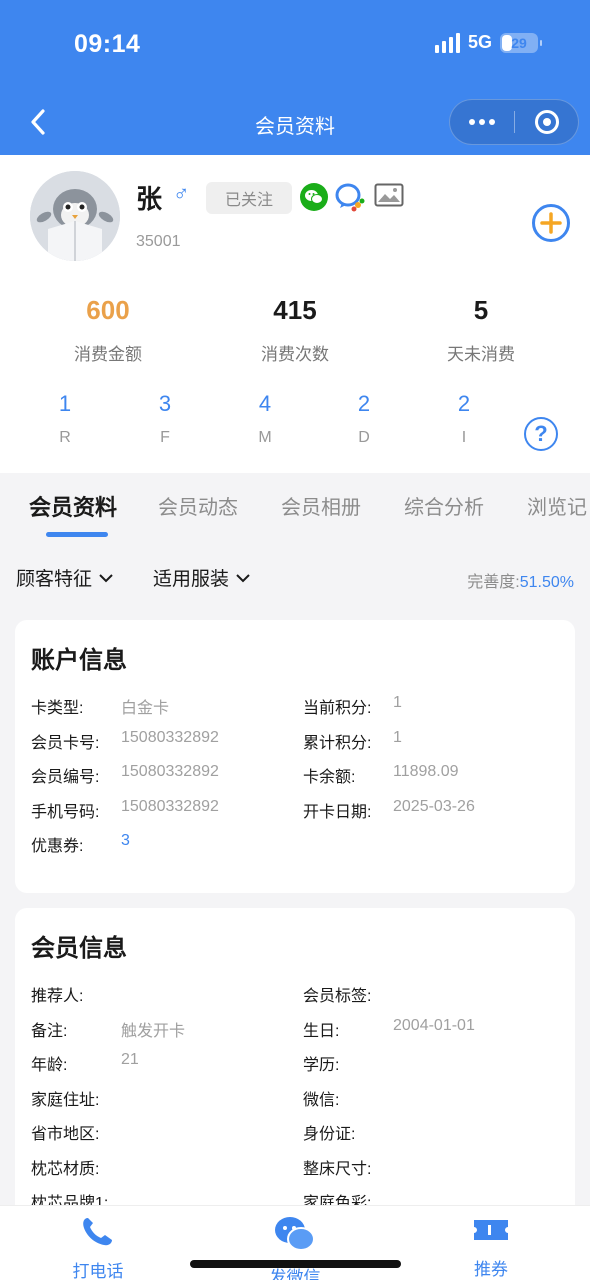  What do you see at coordinates (337, 743) in the screenshot?
I see `info-key: 累计积分:` at bounding box center [337, 743].